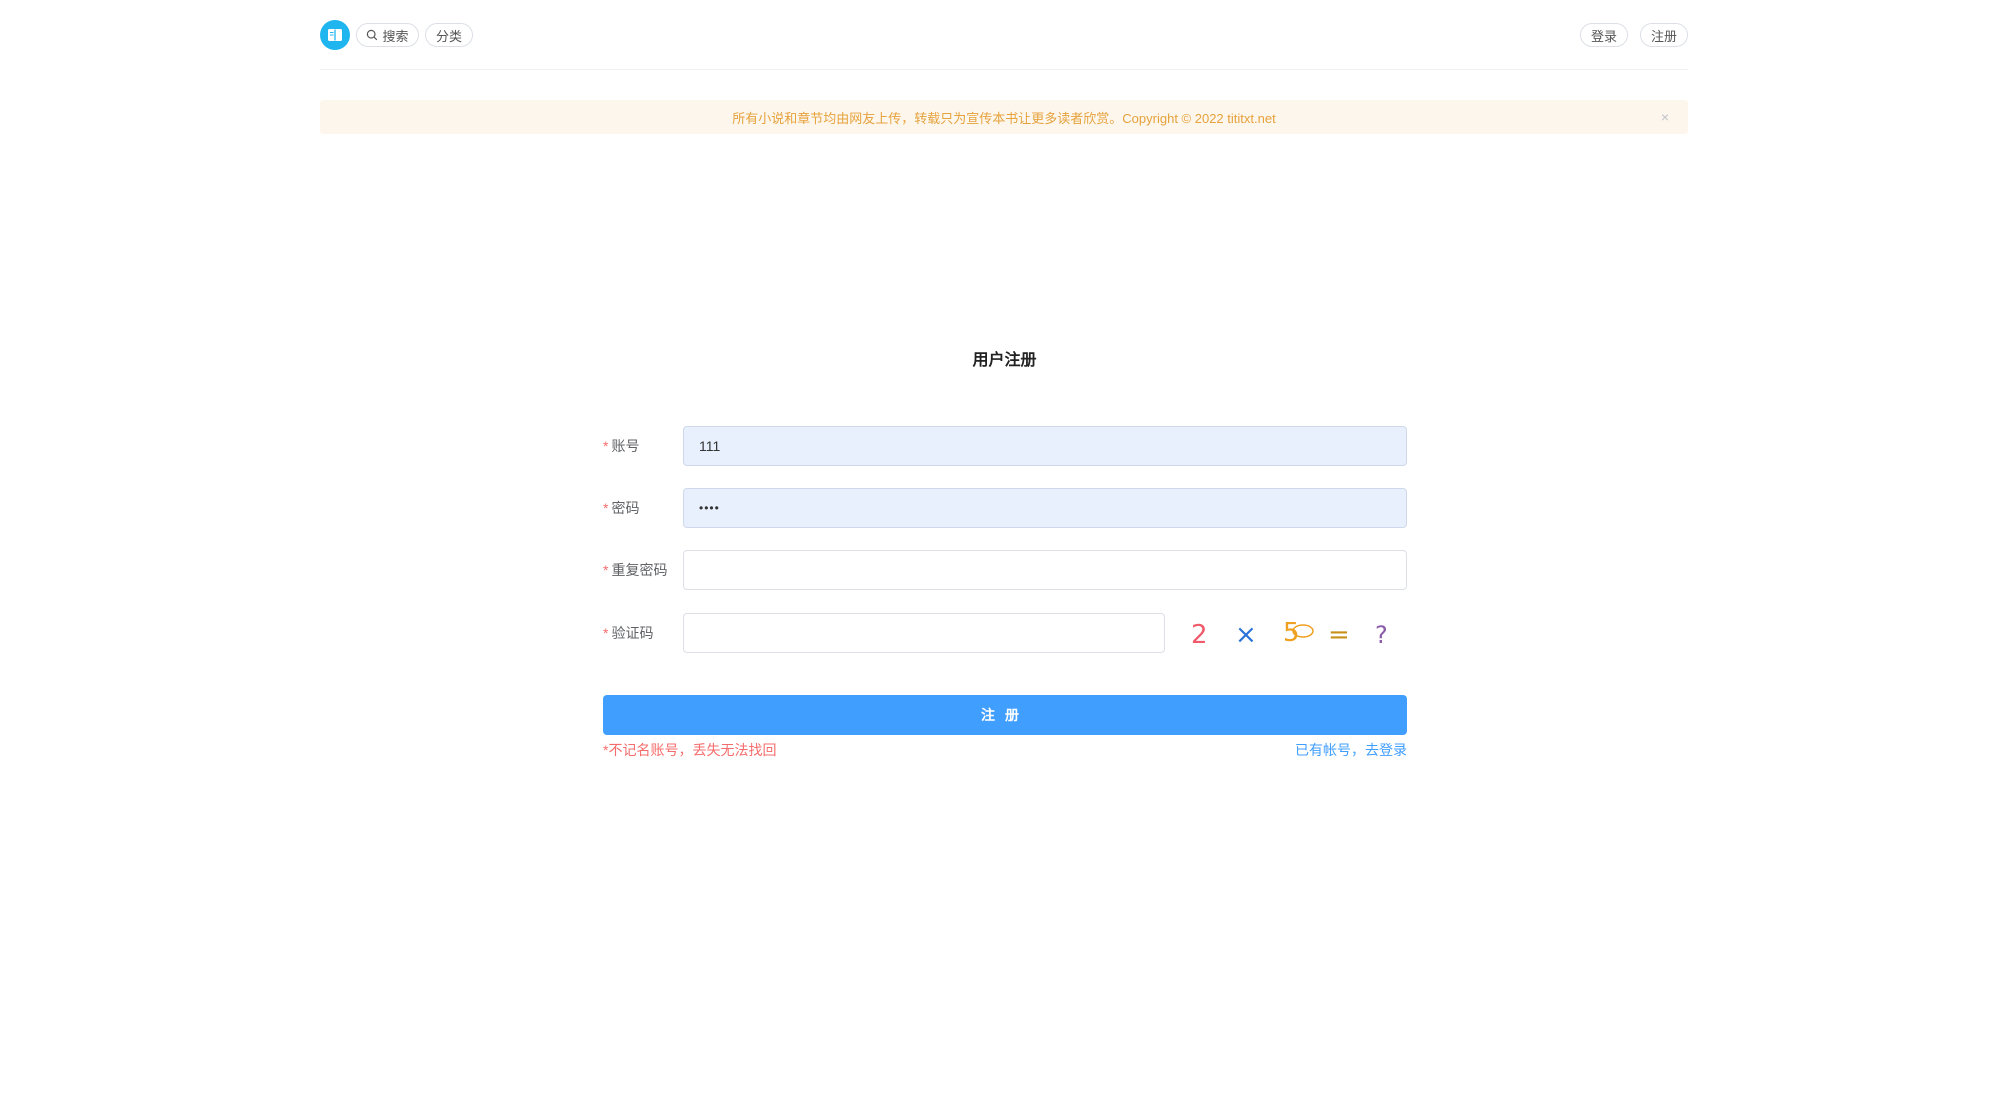  Describe the element at coordinates (1351, 750) in the screenshot. I see `goto-login-link: 已有帐号，去登录` at that location.